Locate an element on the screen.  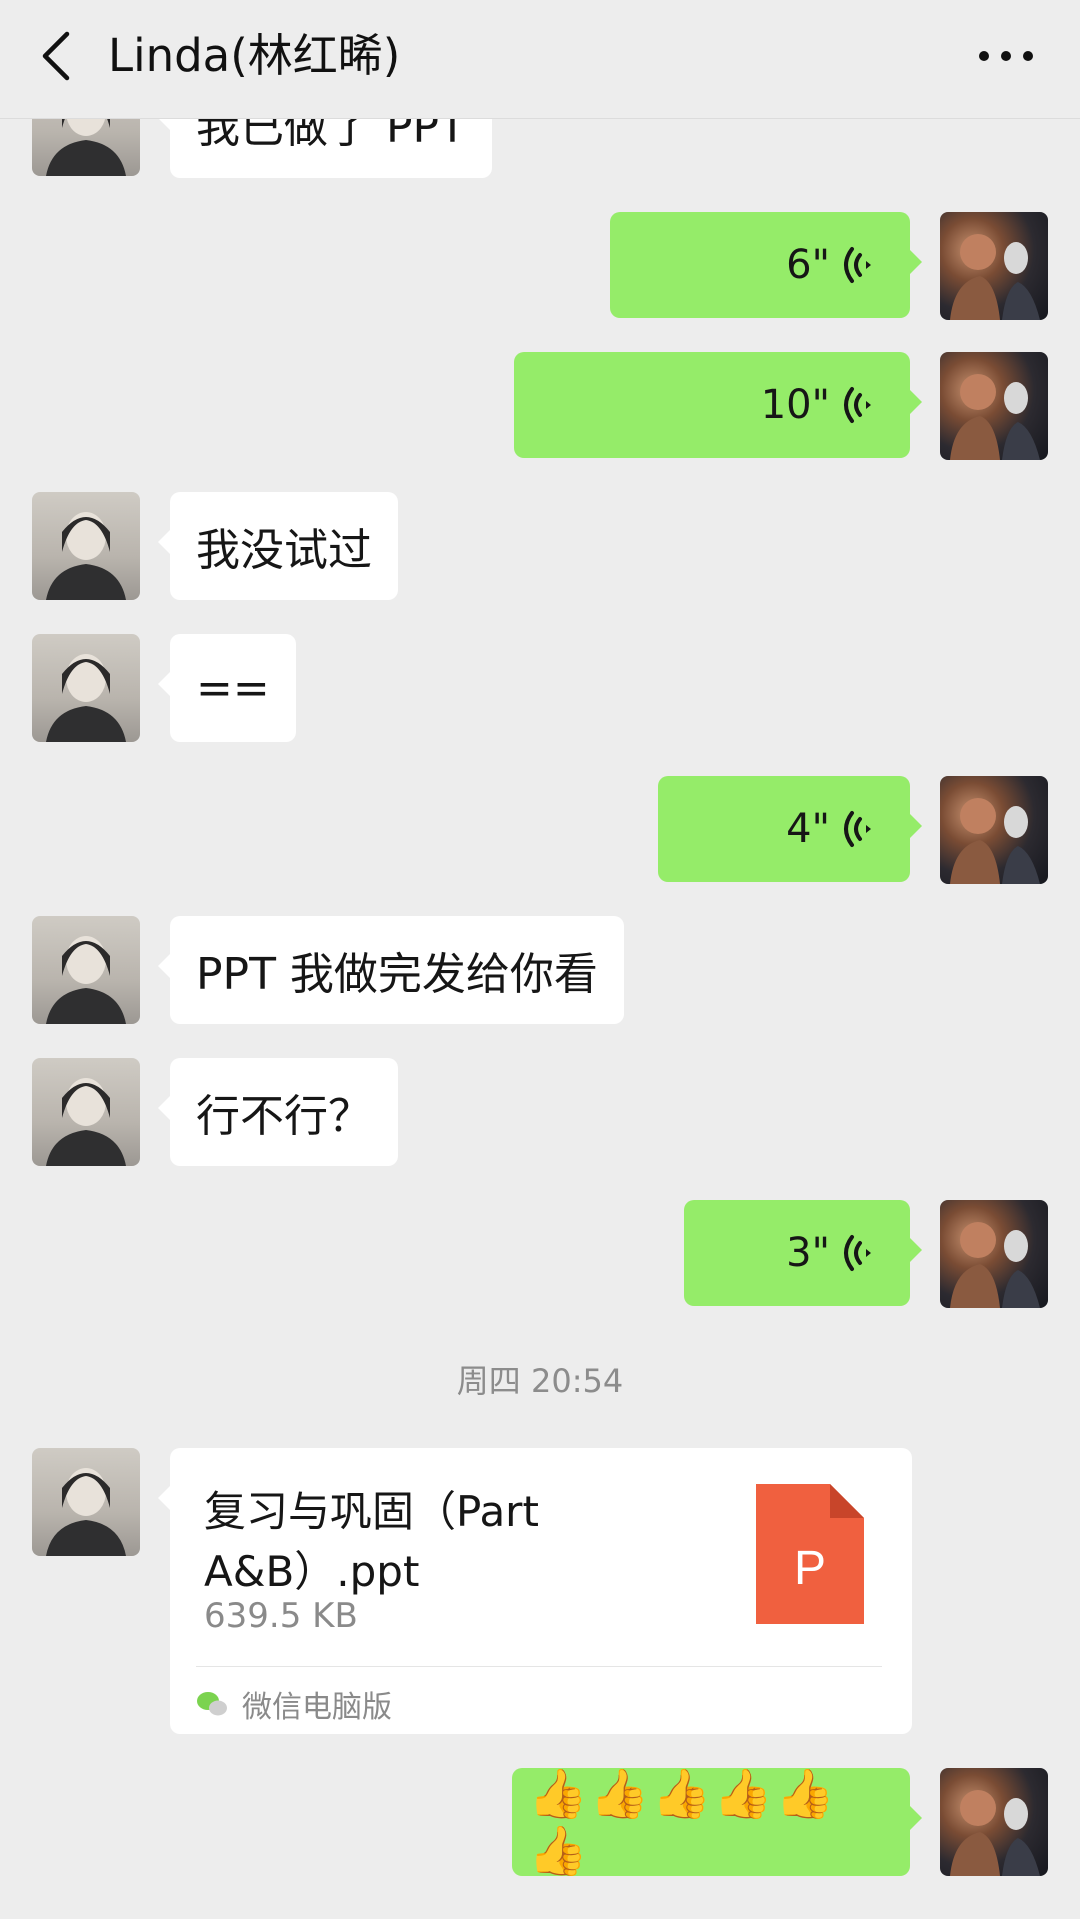
back-button is located at coordinates (56, 56).